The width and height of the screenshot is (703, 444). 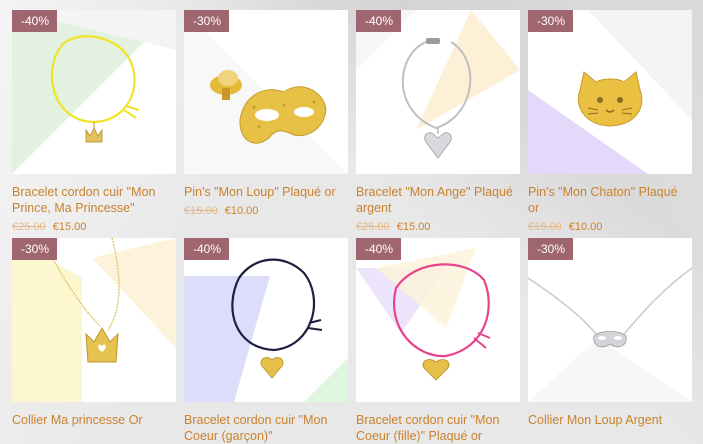 What do you see at coordinates (438, 200) in the screenshot?
I see `product-title: Bracelet "Mon Ange" Plaqué argent` at bounding box center [438, 200].